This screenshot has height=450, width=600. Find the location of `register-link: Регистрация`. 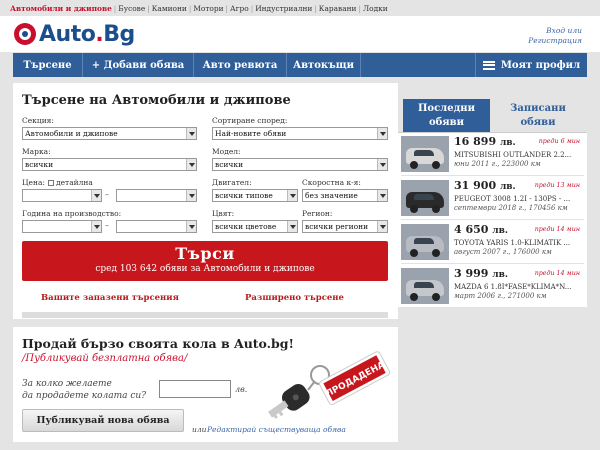

register-link: Регистрация is located at coordinates (555, 41).